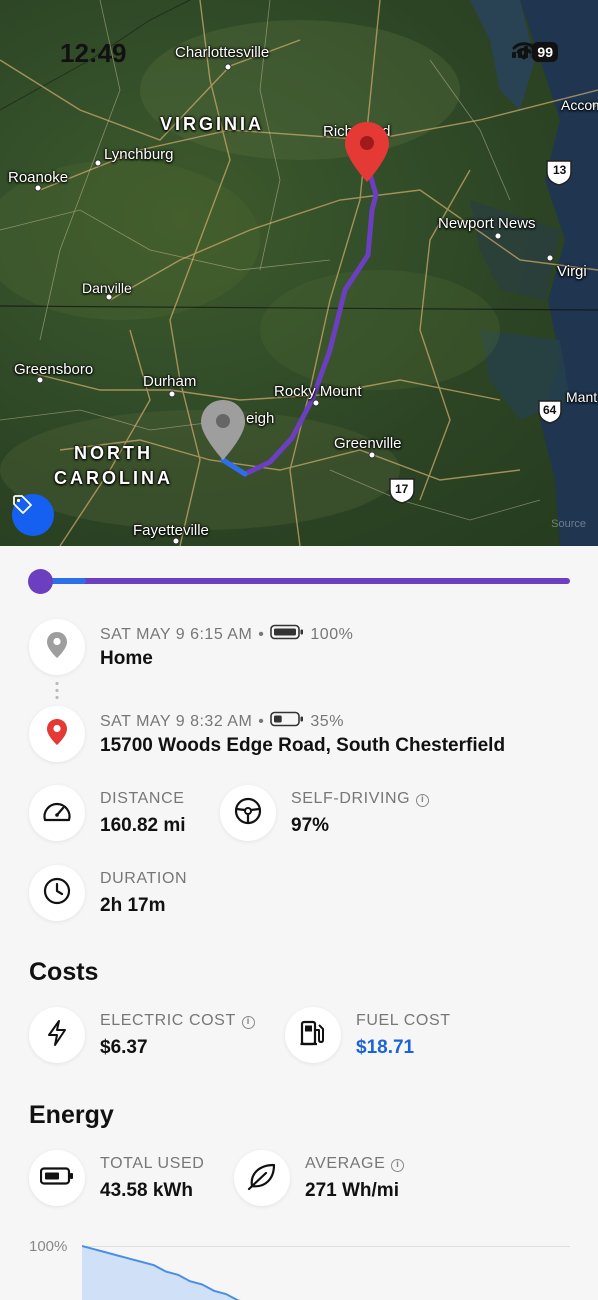 This screenshot has width=598, height=1300. What do you see at coordinates (287, 721) in the screenshot?
I see `battery-low-icon` at bounding box center [287, 721].